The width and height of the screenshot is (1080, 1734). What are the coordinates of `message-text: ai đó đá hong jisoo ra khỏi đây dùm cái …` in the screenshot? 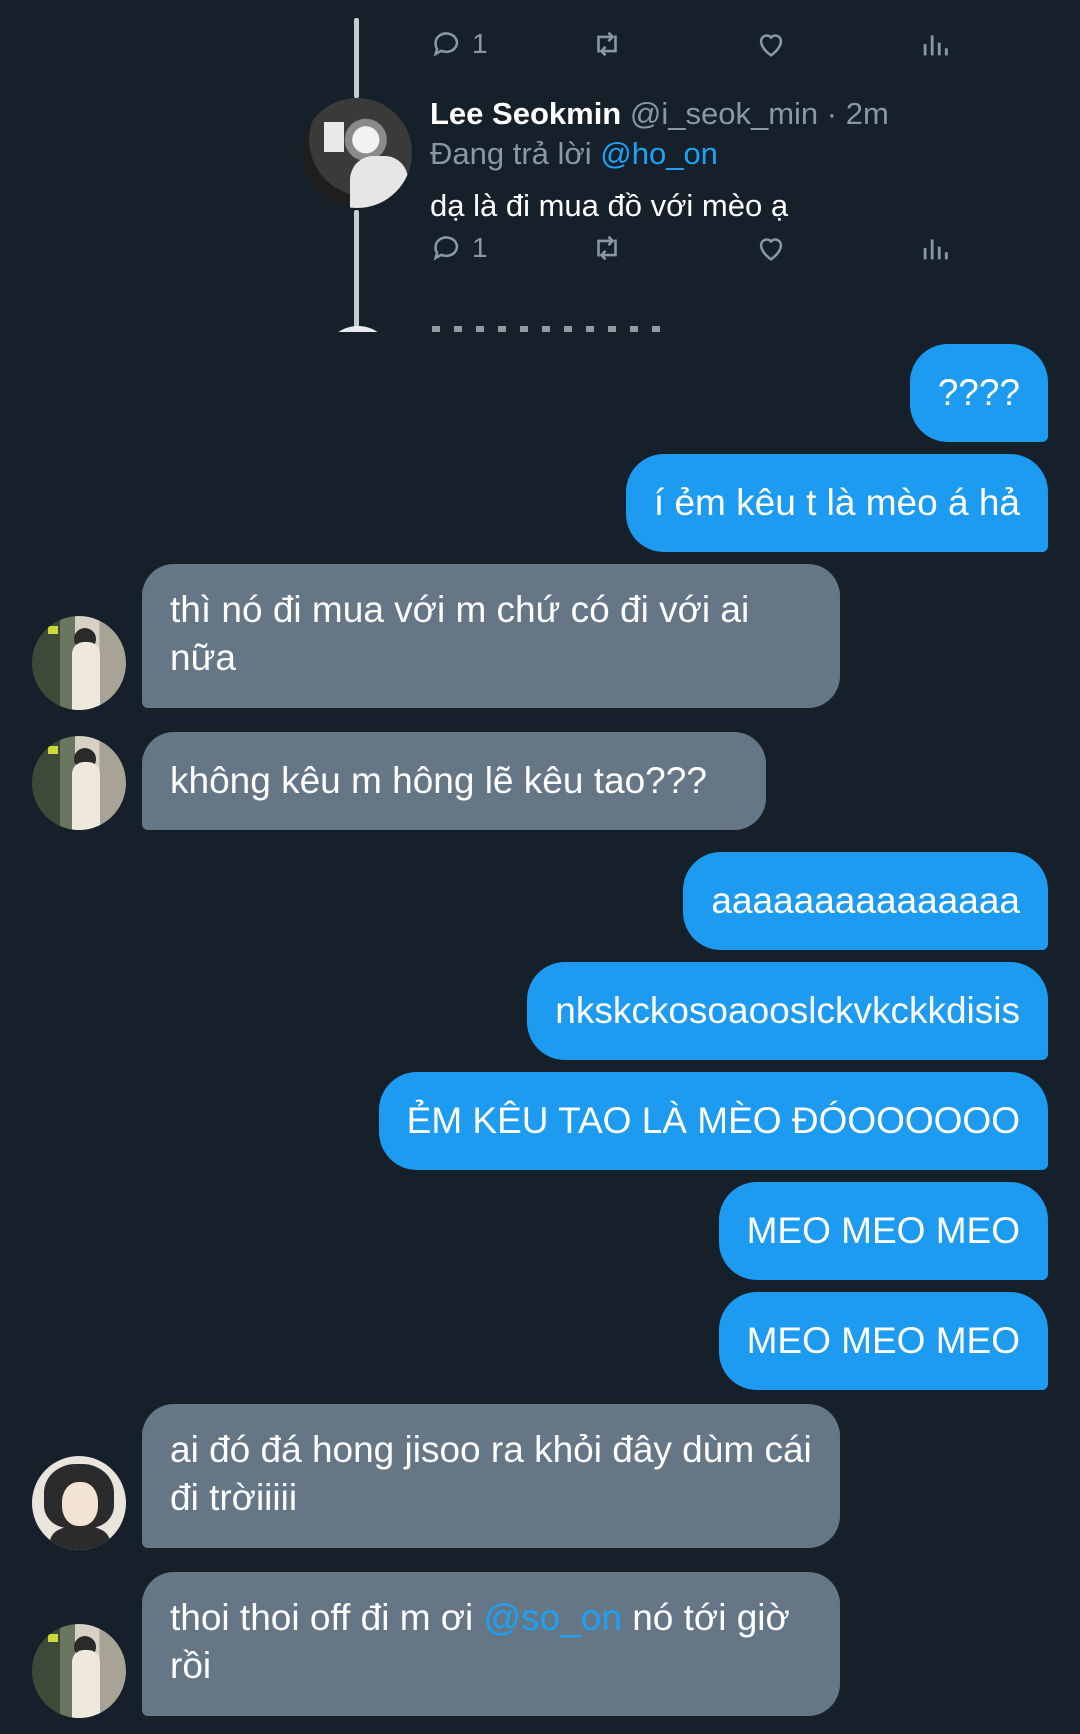 It's located at (491, 1473).